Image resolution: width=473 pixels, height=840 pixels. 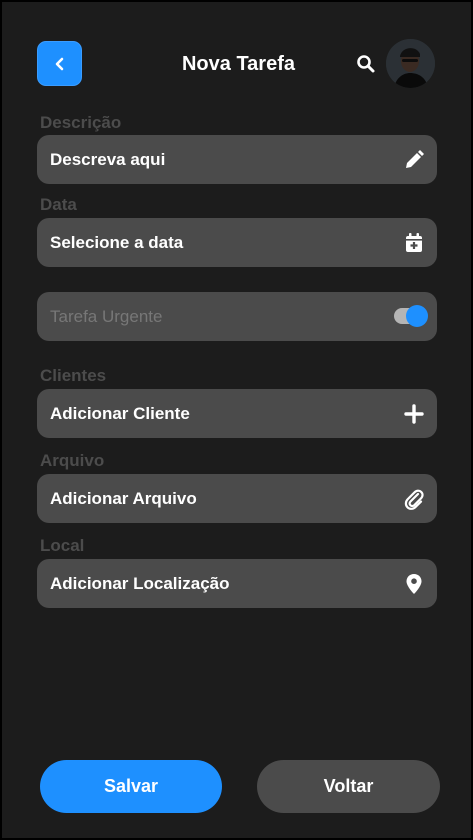 I want to click on urgent-toggle-row: Tarefa Urgente, so click(x=237, y=316).